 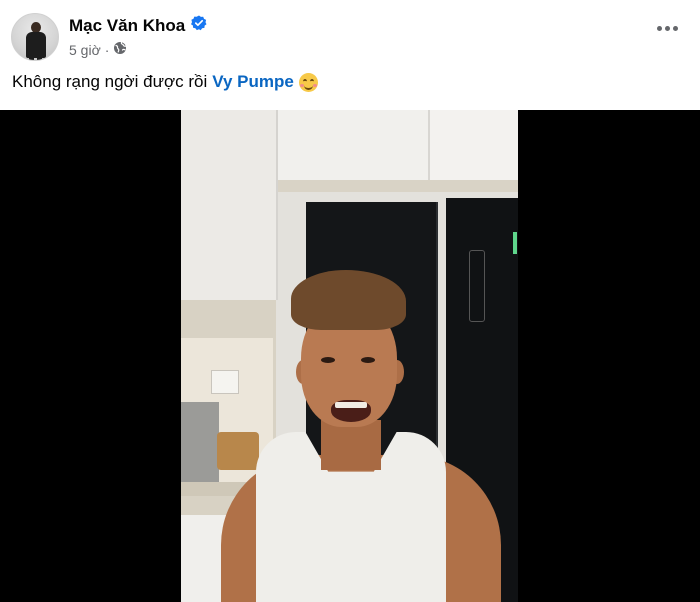 I want to click on person-teeth, so click(x=351, y=405).